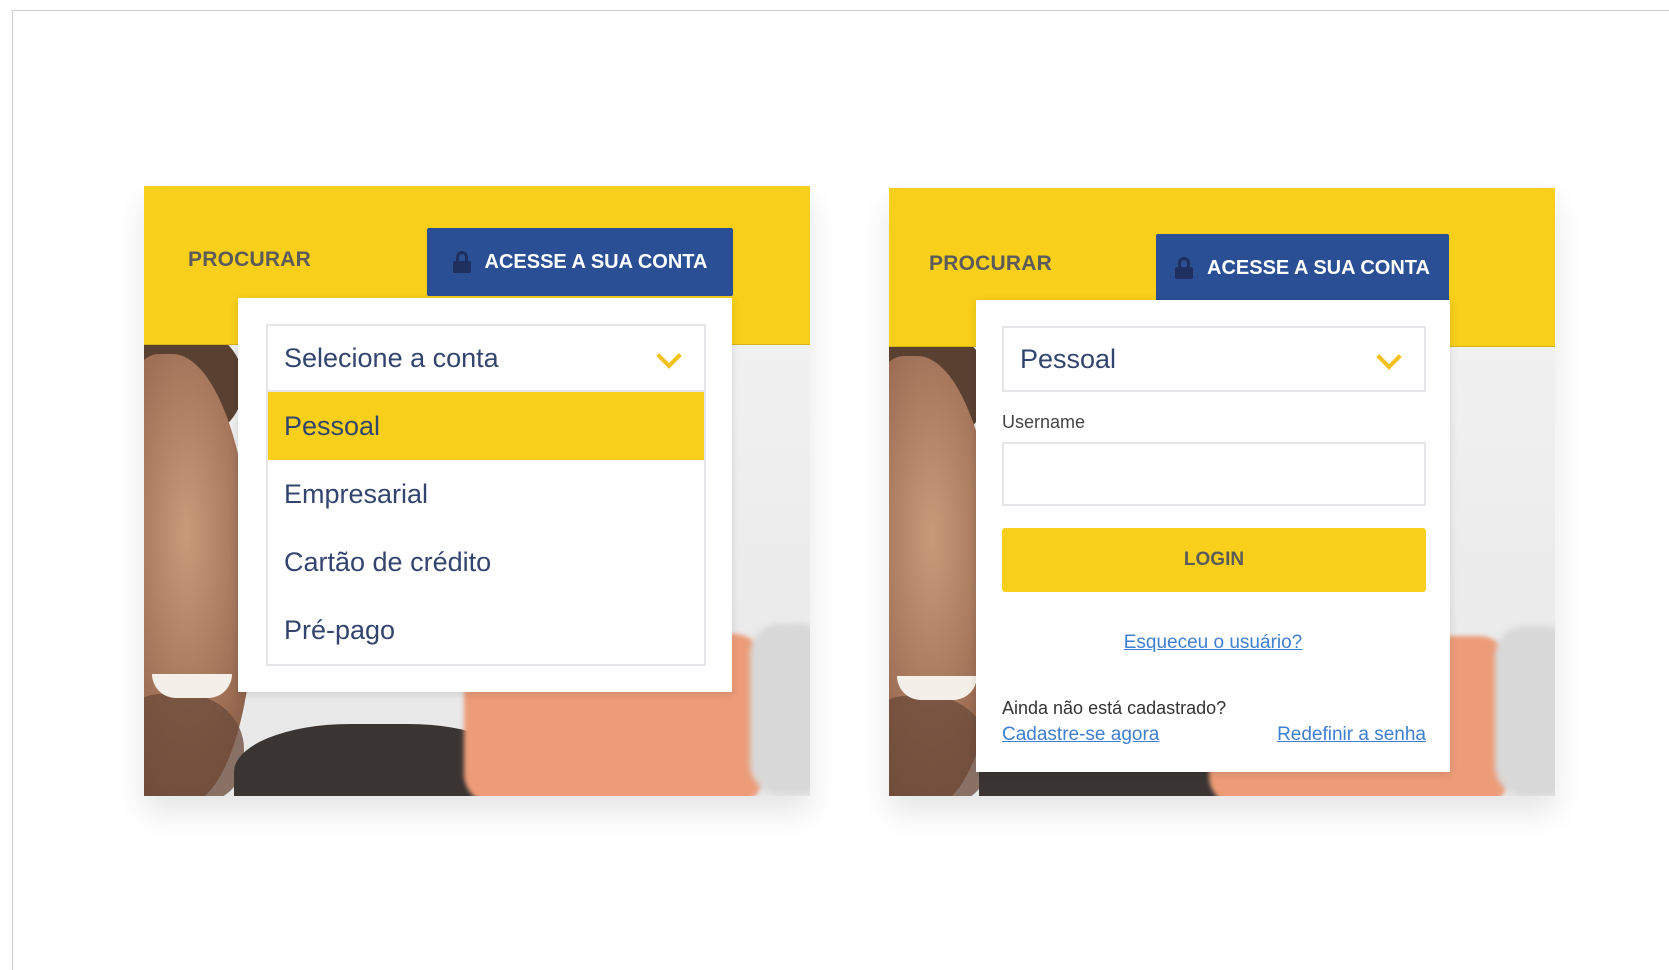 This screenshot has width=1669, height=970. I want to click on account-type-select: Selecione a conta, so click(486, 358).